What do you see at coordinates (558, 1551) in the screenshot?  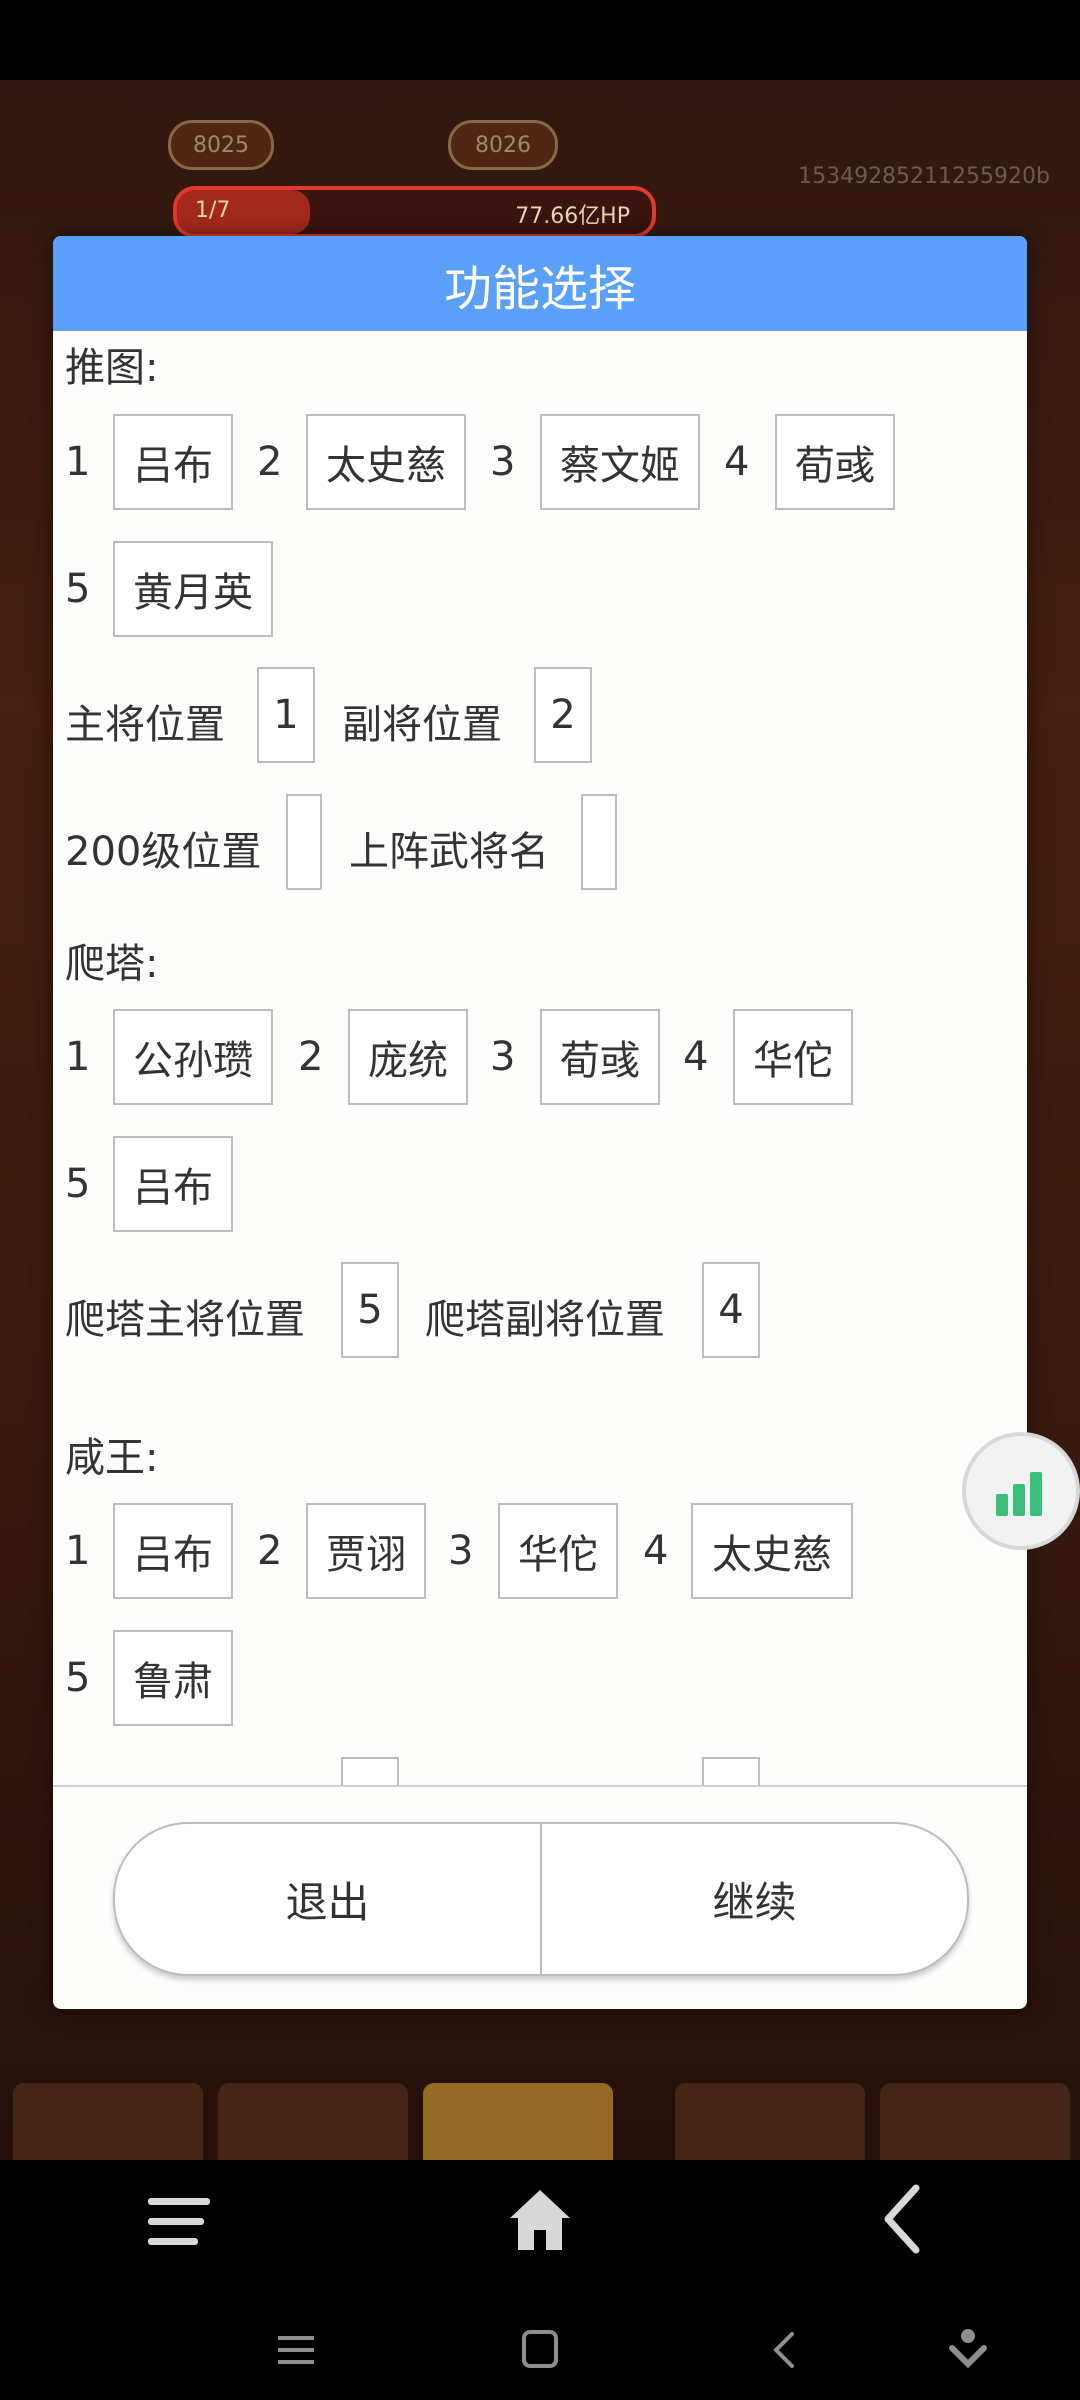 I see `salt-slot-3-input: 华佗` at bounding box center [558, 1551].